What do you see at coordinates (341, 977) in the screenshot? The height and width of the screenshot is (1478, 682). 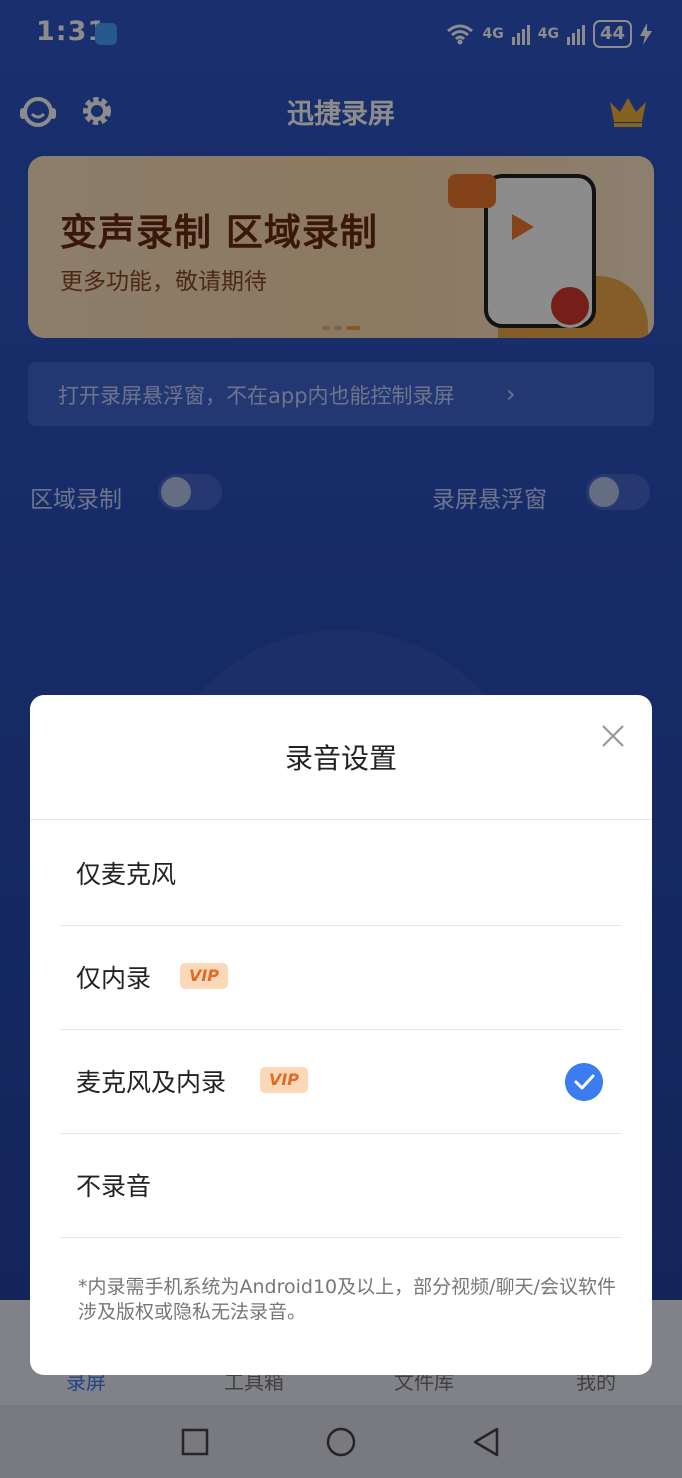 I see `option-internal-only: 仅内录 VIP` at bounding box center [341, 977].